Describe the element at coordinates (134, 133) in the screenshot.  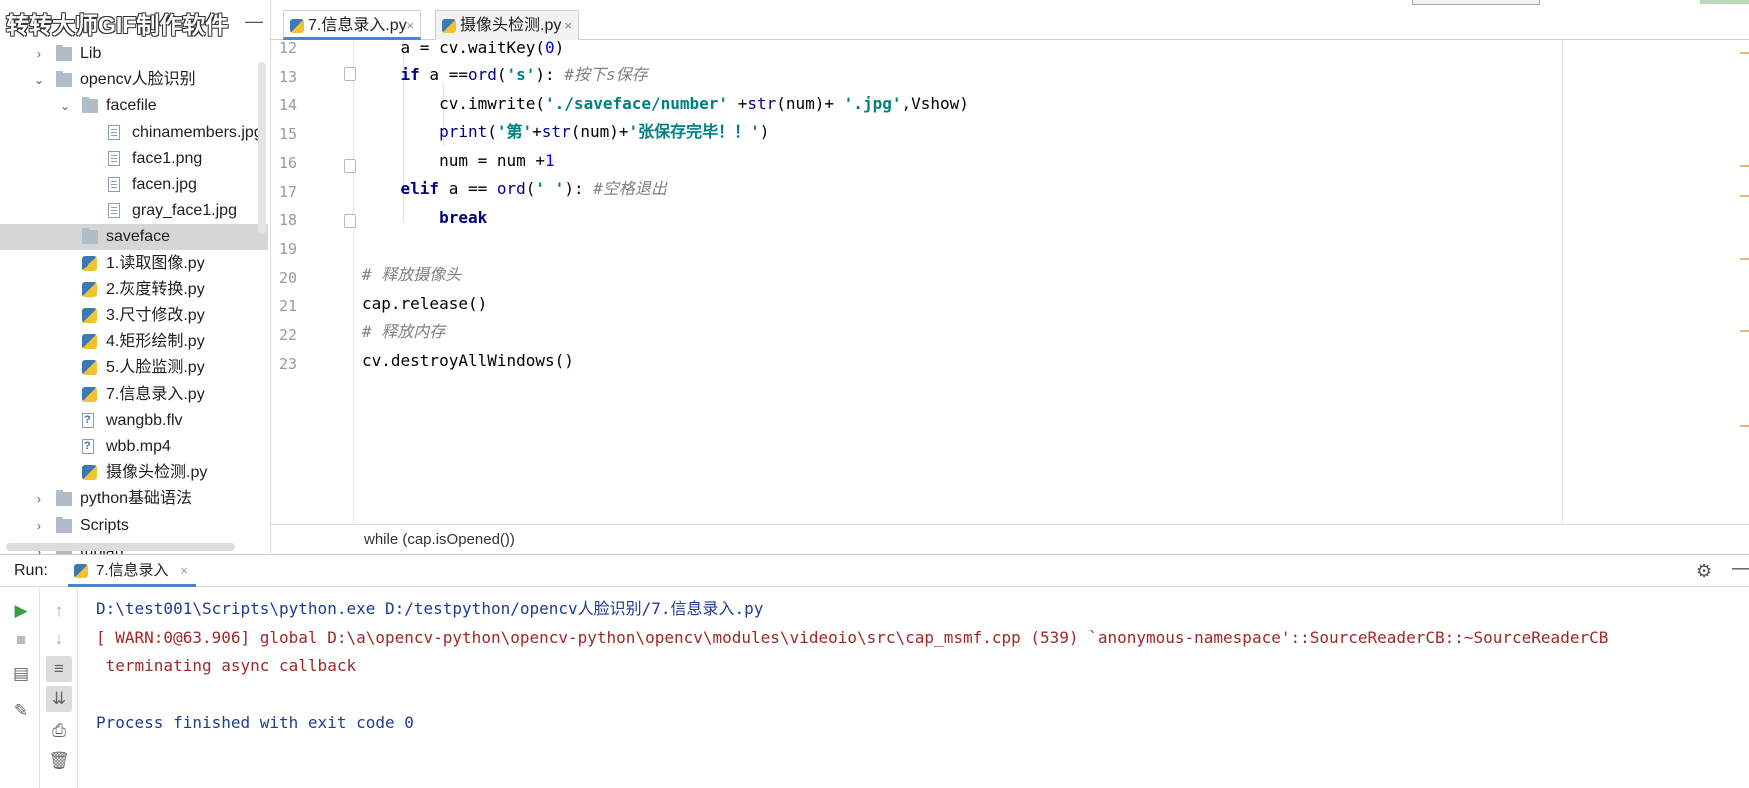
I see `tree-item: chinamembers.jpg` at that location.